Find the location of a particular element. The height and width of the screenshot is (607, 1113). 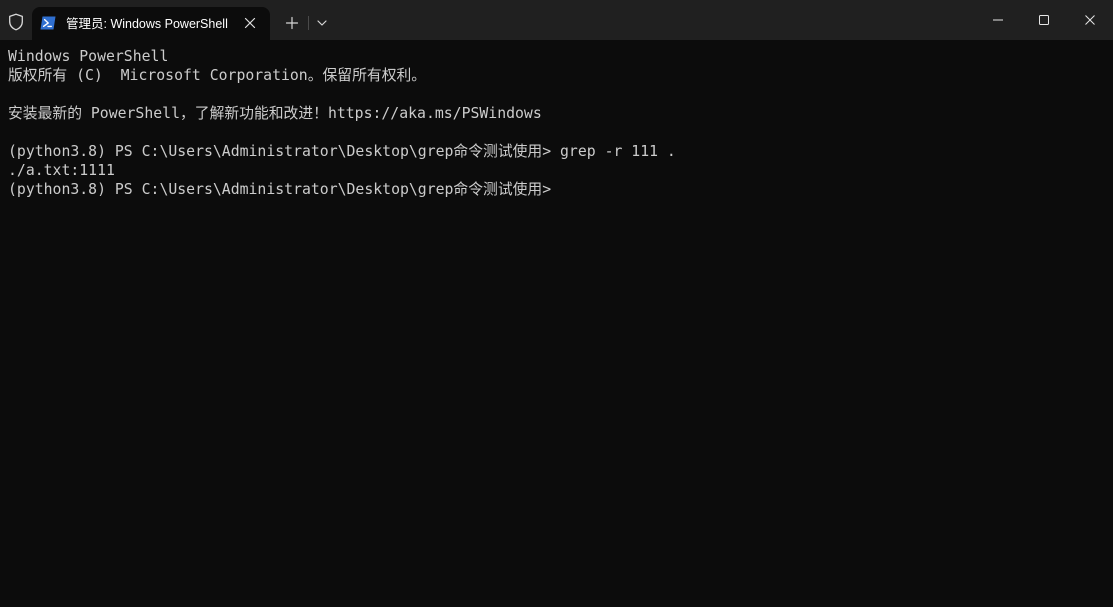

chevron-down-icon is located at coordinates (322, 23).